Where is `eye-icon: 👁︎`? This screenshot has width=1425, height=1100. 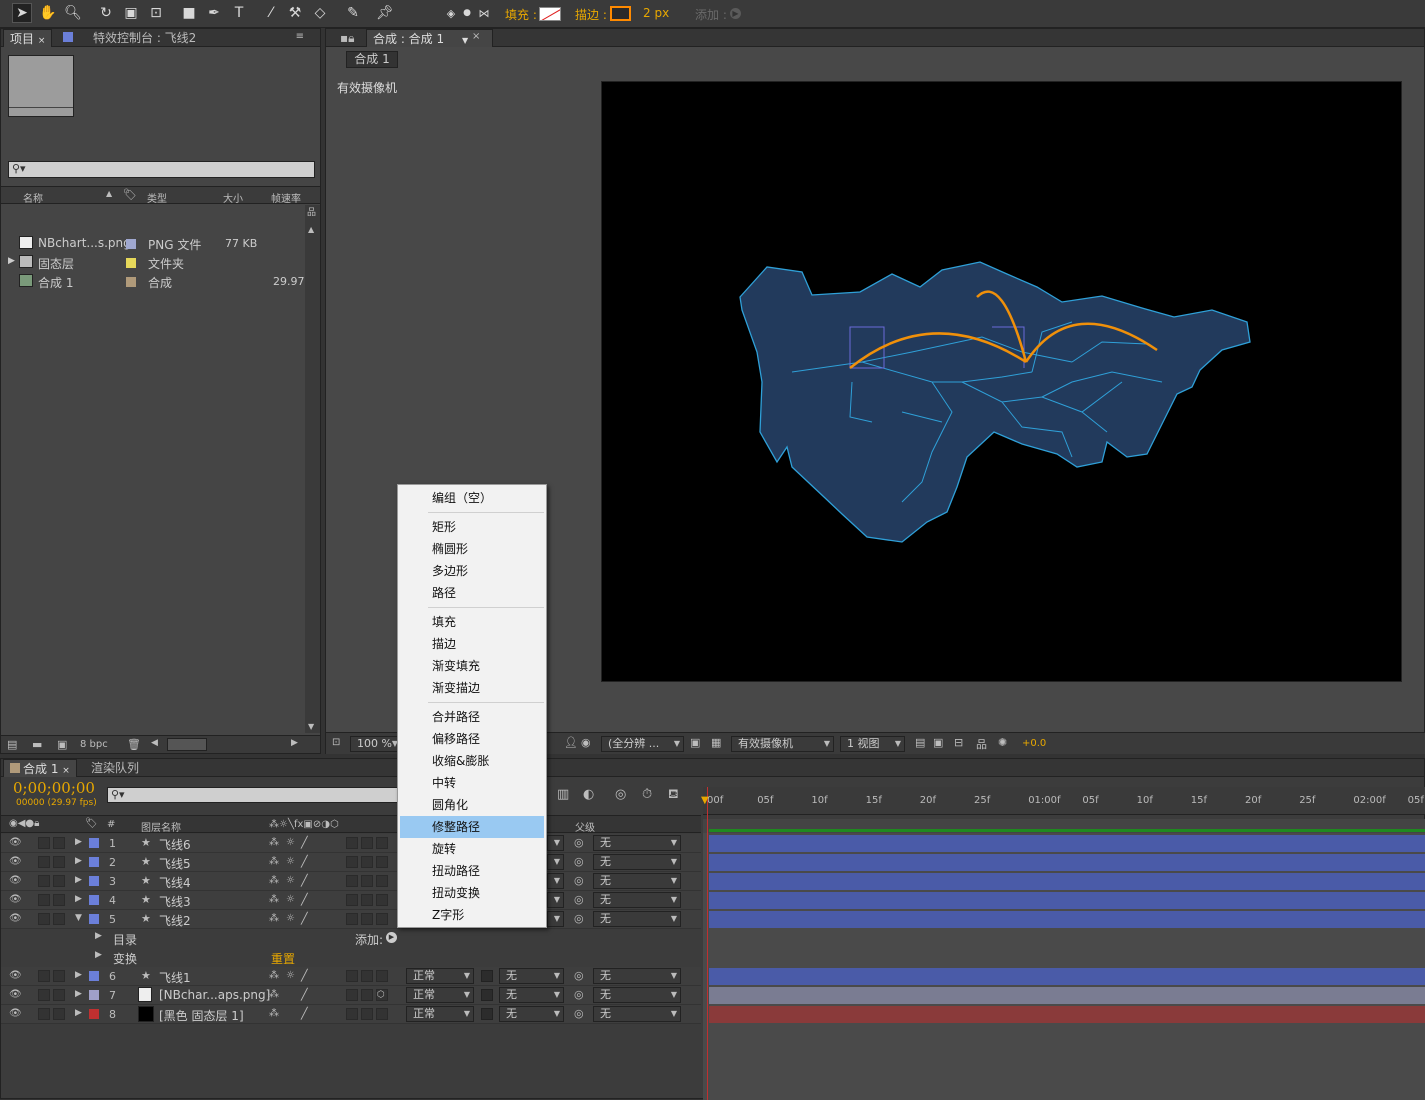
eye-icon: 👁︎ is located at coordinates (15, 975).